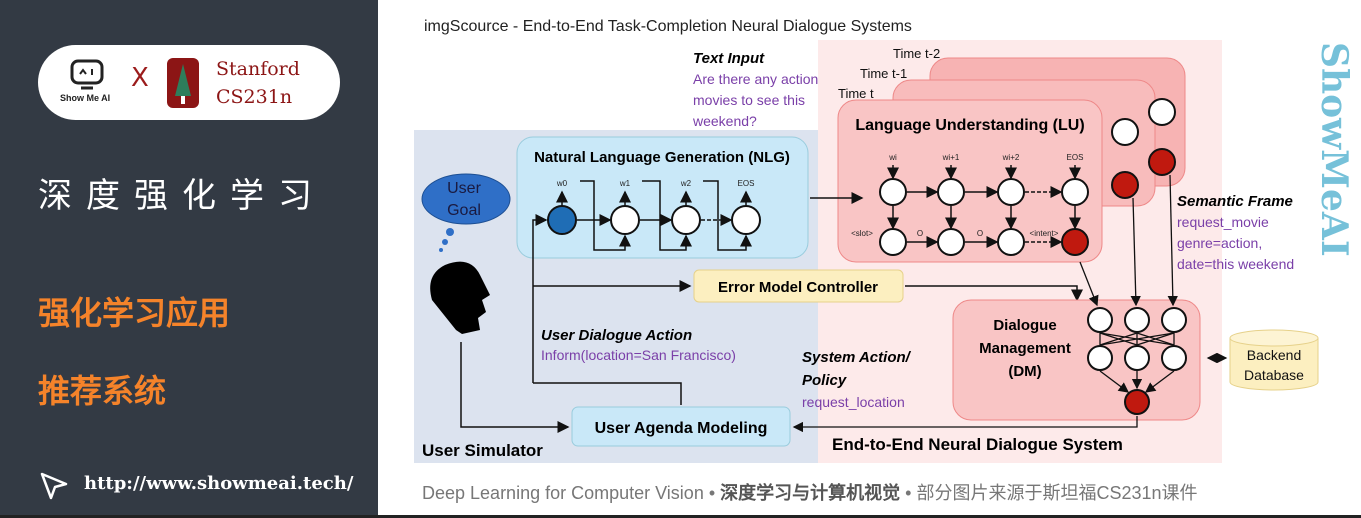 The width and height of the screenshot is (1361, 518). Describe the element at coordinates (464, 188) in the screenshot. I see `user-goal-text: User` at that location.